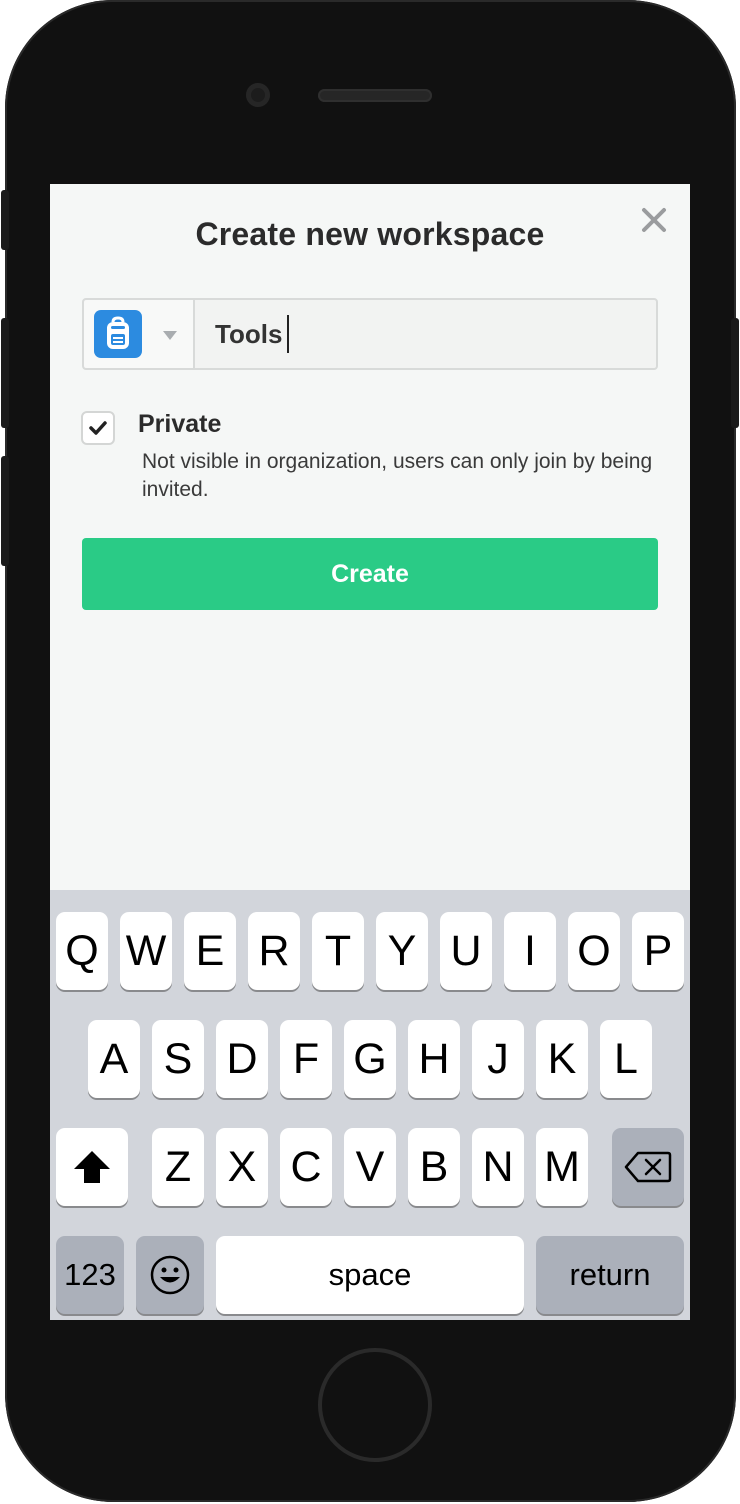 The width and height of the screenshot is (740, 1504). What do you see at coordinates (370, 234) in the screenshot?
I see `dialog-title: Create new workspace` at bounding box center [370, 234].